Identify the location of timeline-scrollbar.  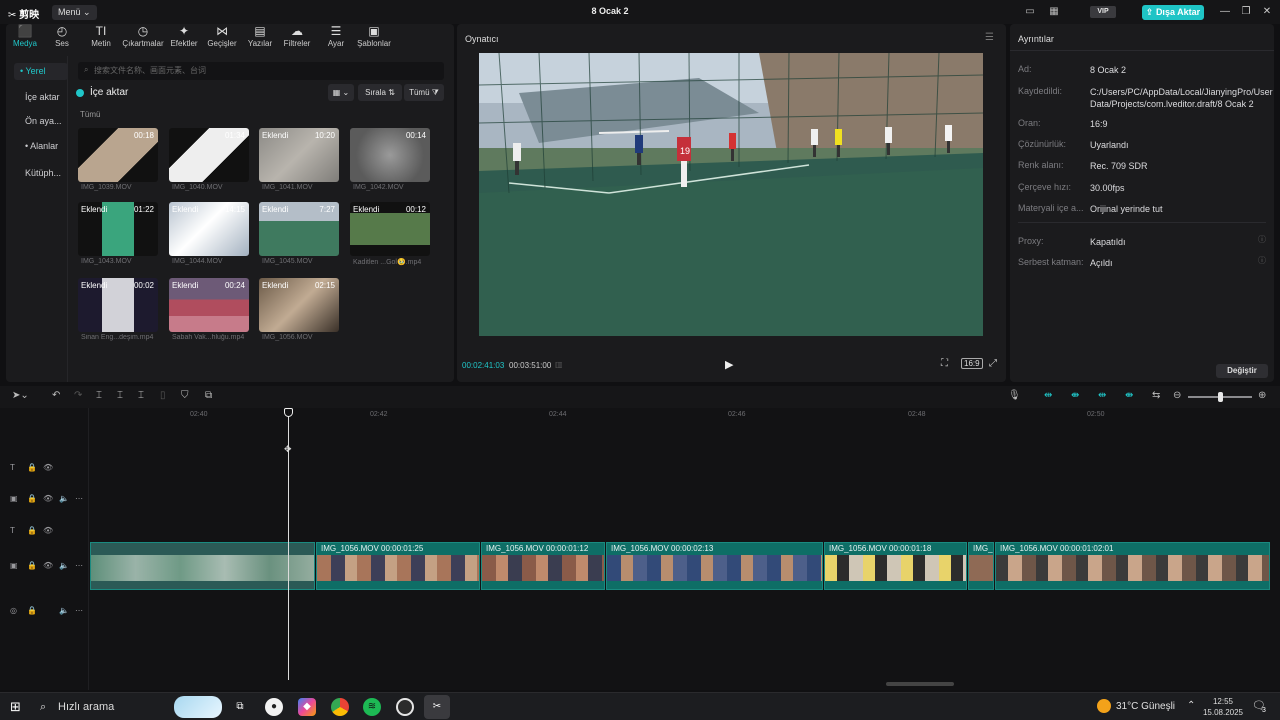
(920, 684).